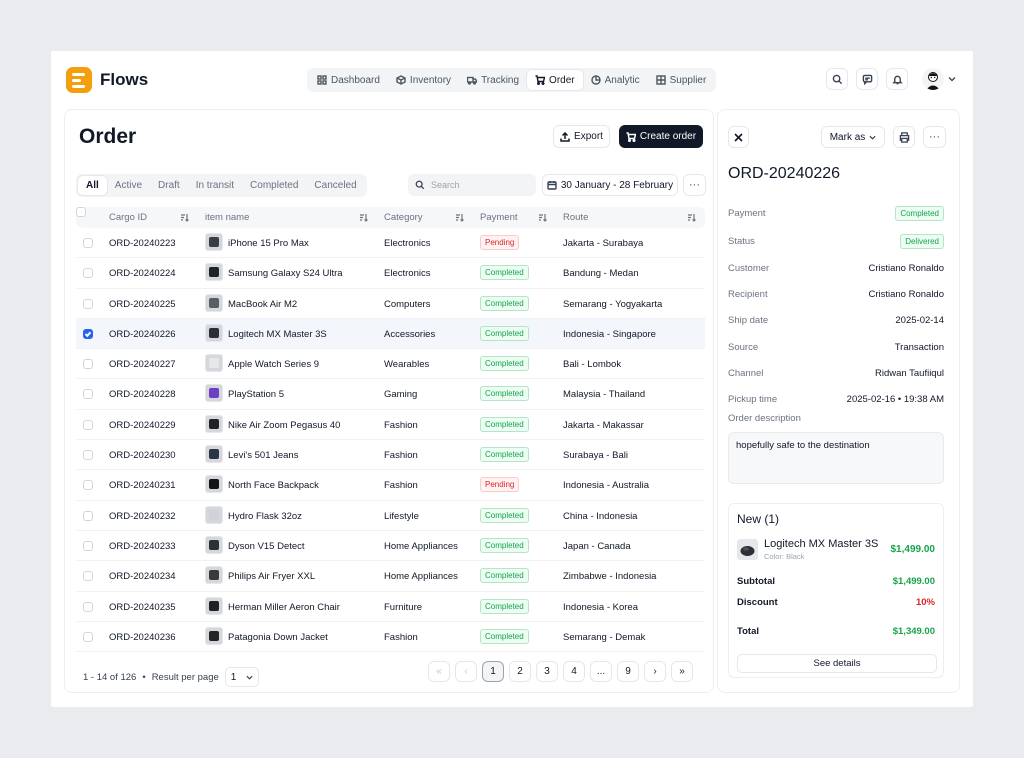  What do you see at coordinates (836, 458) in the screenshot?
I see `order-description-field: hopefully safe to the destination` at bounding box center [836, 458].